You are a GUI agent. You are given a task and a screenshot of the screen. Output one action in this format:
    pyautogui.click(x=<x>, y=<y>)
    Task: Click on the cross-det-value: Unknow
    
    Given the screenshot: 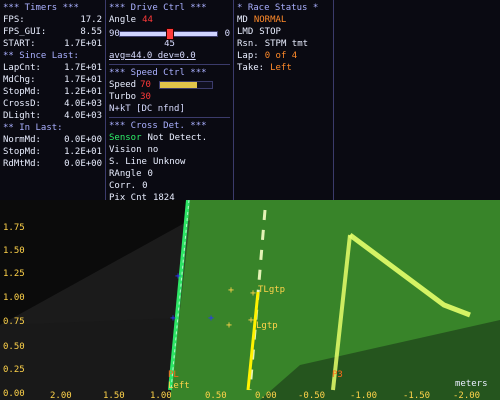 What is the action you would take?
    pyautogui.click(x=169, y=162)
    